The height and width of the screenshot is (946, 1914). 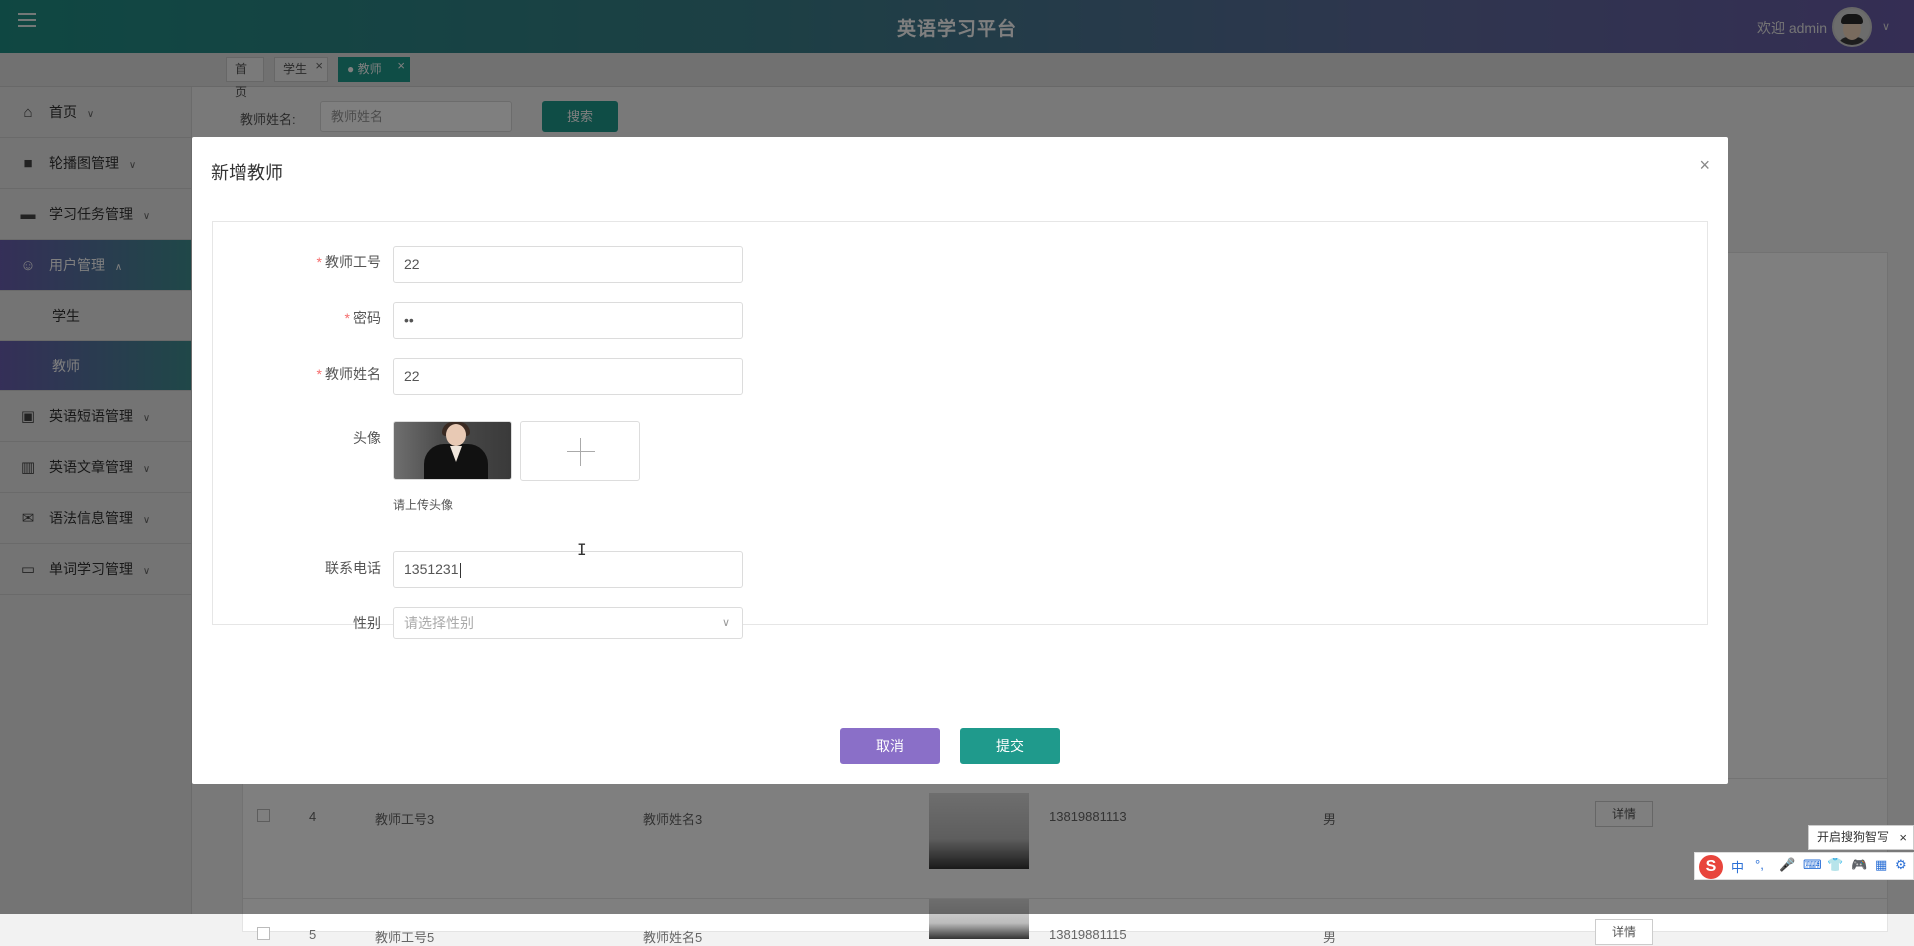 I want to click on plus-icon, so click(x=581, y=451).